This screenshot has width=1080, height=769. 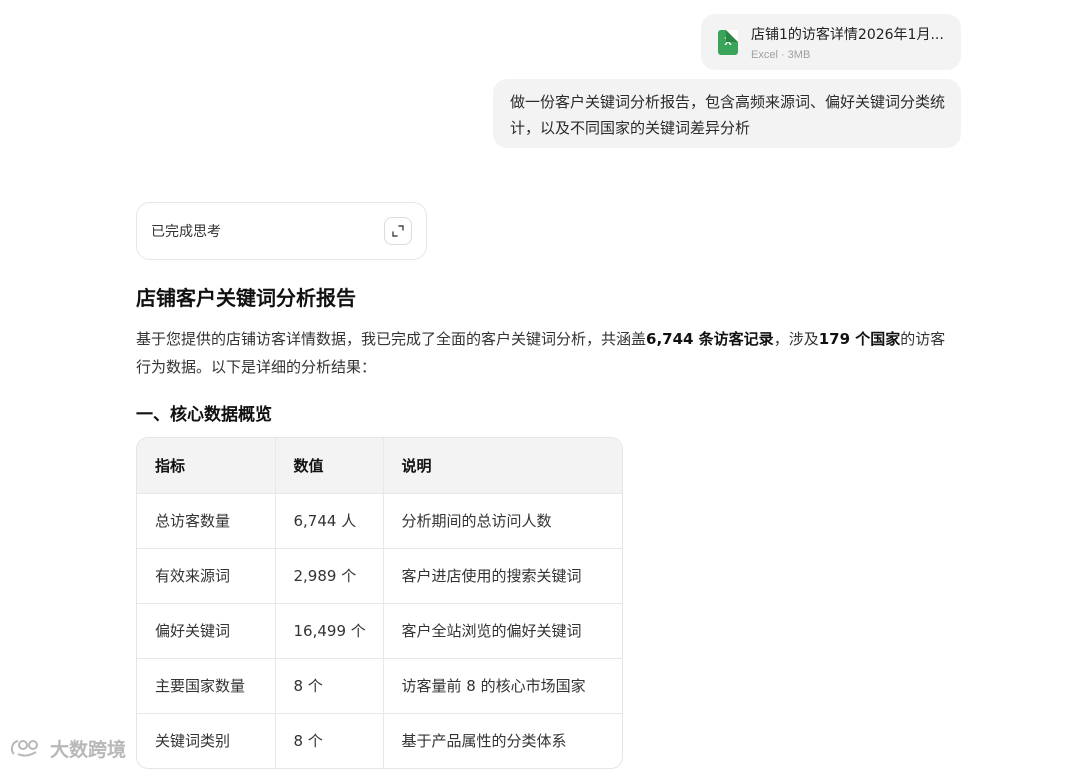 What do you see at coordinates (502, 521) in the screenshot?
I see `table-cell: 分析期间的总访问人数` at bounding box center [502, 521].